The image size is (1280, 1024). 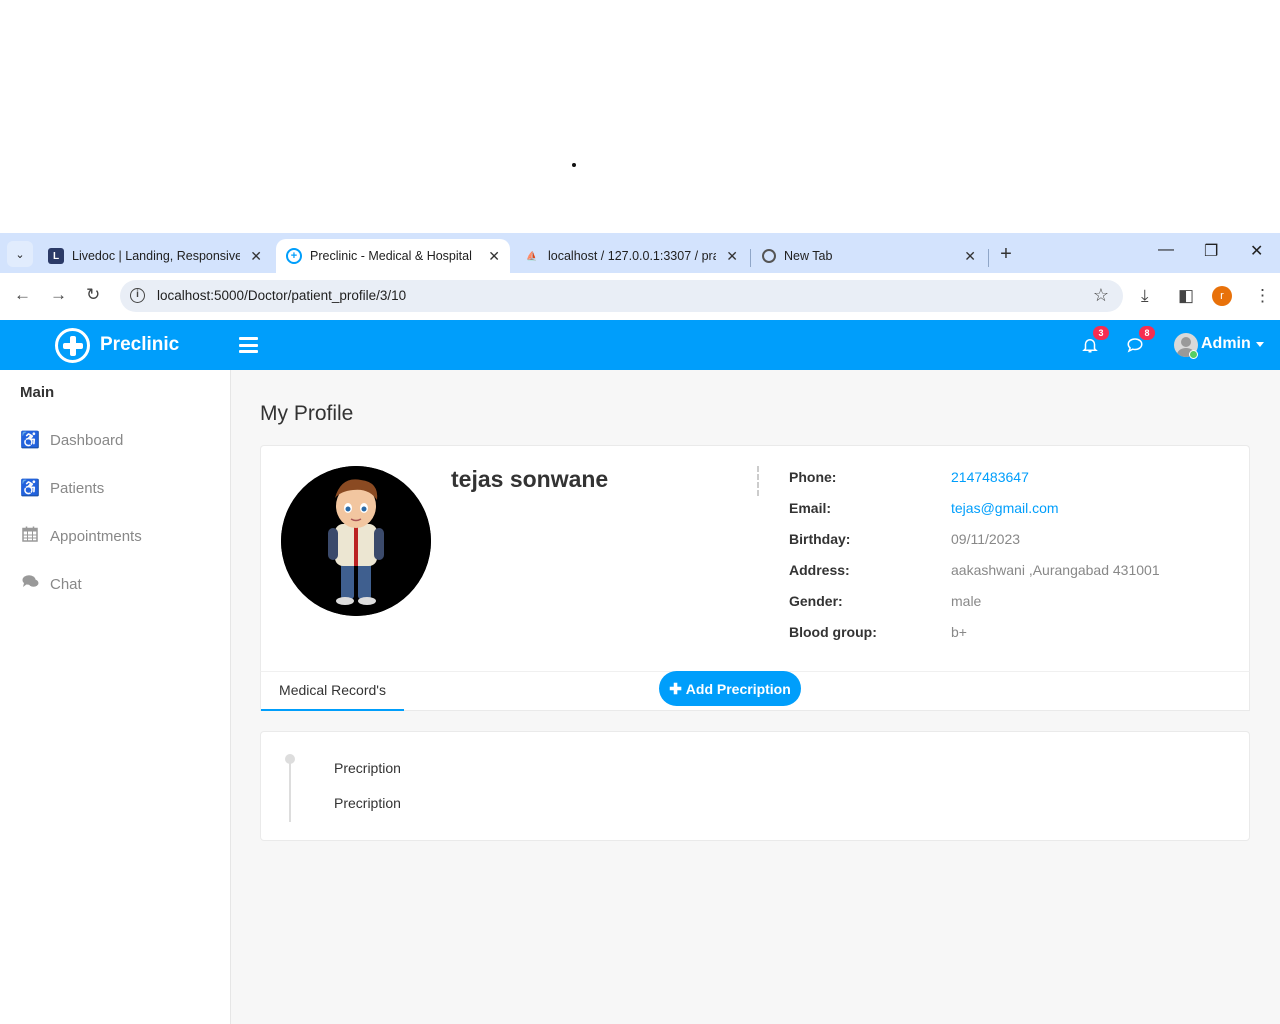 I want to click on sidebar-item-chat: Chat, so click(x=51, y=584).